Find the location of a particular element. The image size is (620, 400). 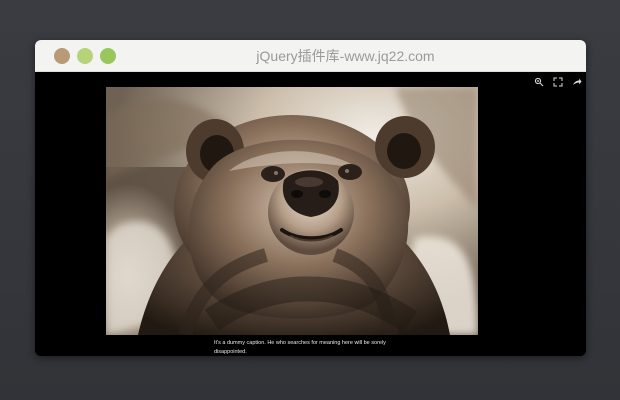

window-title: jQuery插件库-www.jq22.com is located at coordinates (345, 56).